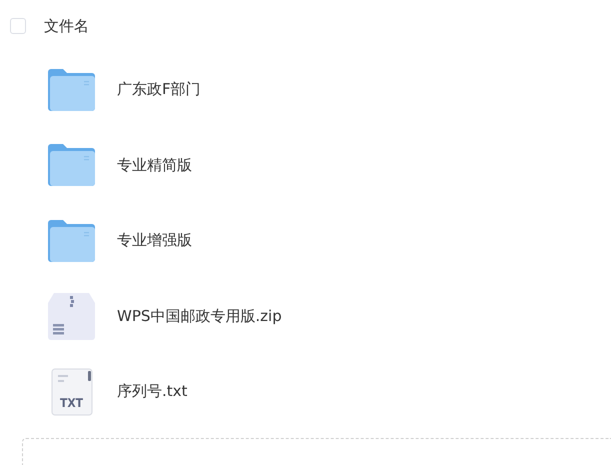 The width and height of the screenshot is (611, 465). What do you see at coordinates (152, 392) in the screenshot?
I see `file-name: 序列号.txt` at bounding box center [152, 392].